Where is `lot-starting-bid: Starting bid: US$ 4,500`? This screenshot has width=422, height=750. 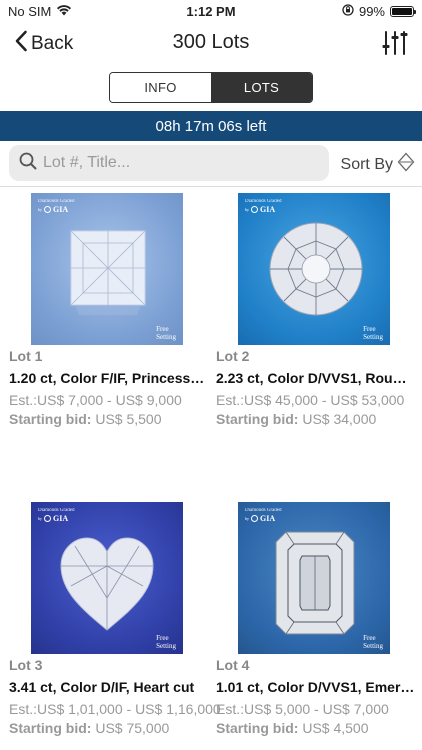
lot-starting-bid: Starting bid: US$ 4,500 is located at coordinates (292, 728).